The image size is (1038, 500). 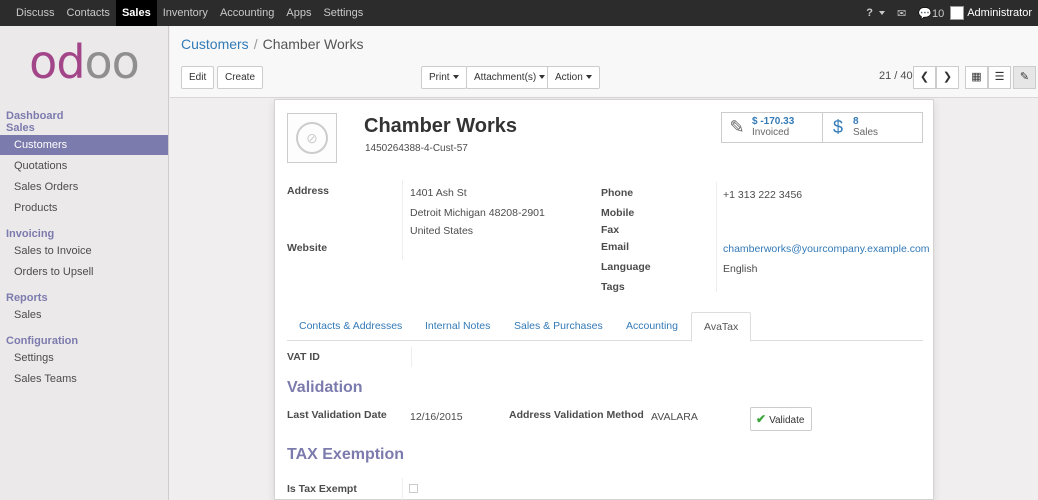 What do you see at coordinates (957, 13) in the screenshot?
I see `avatar` at bounding box center [957, 13].